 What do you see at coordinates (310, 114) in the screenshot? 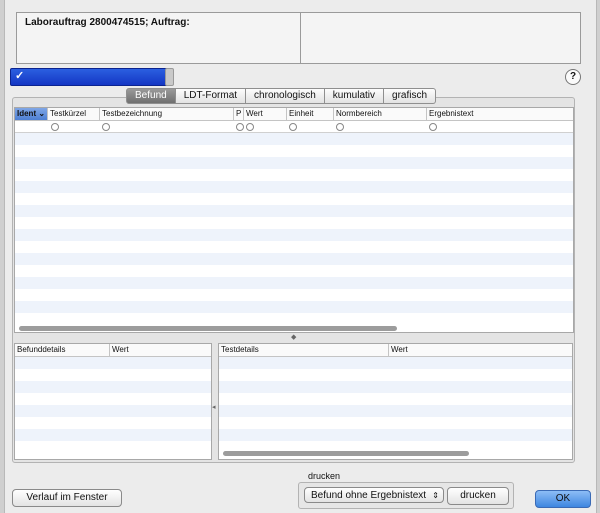
I see `column-header-einheit: Einheit` at bounding box center [310, 114].